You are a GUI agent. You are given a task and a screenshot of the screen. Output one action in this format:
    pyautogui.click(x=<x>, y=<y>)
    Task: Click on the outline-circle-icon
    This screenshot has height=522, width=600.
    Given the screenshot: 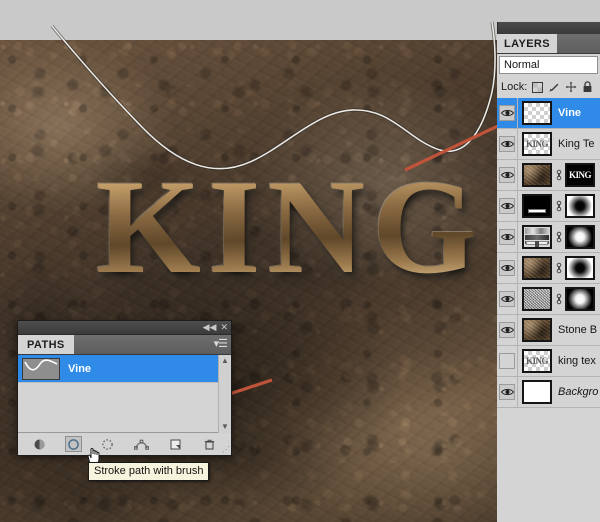 What is the action you would take?
    pyautogui.click(x=73, y=444)
    